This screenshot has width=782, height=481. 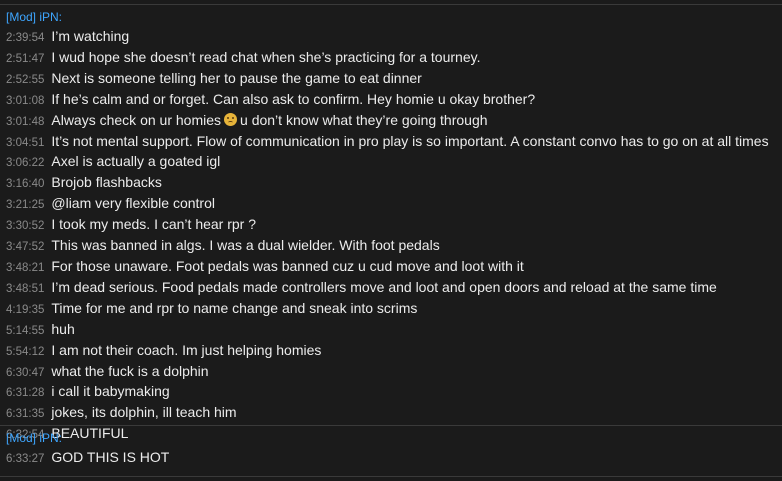 What do you see at coordinates (25, 38) in the screenshot?
I see `message-timestamp: 2:39:54` at bounding box center [25, 38].